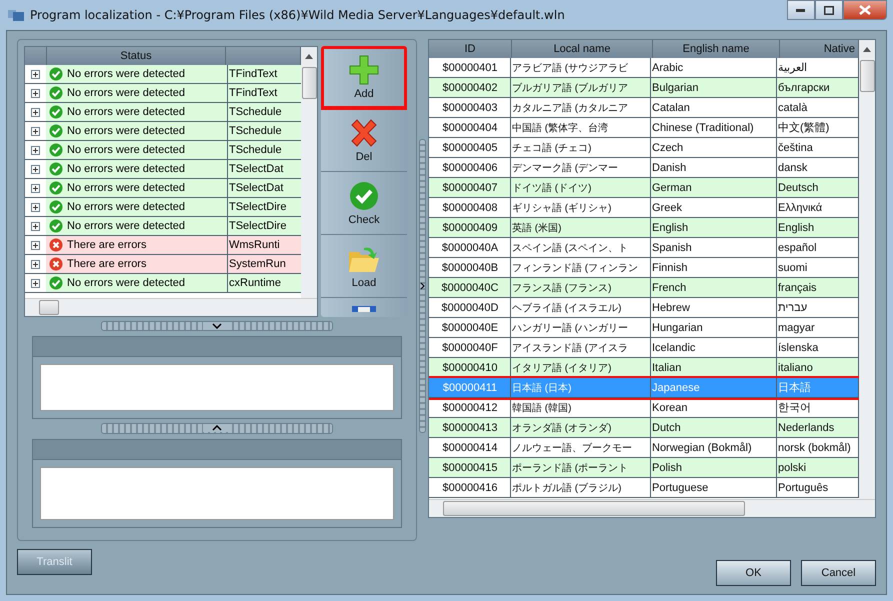 Image resolution: width=893 pixels, height=601 pixels. I want to click on close-button, so click(865, 10).